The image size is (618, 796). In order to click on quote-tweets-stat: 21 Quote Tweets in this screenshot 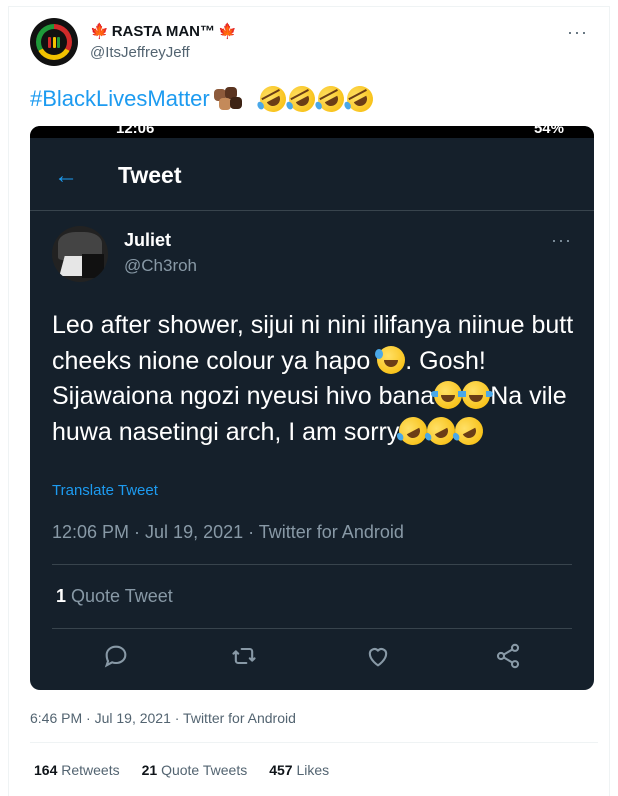, I will do `click(195, 770)`.